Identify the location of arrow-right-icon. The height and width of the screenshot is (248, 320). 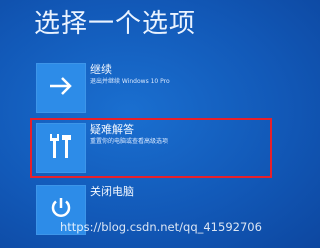
(61, 88).